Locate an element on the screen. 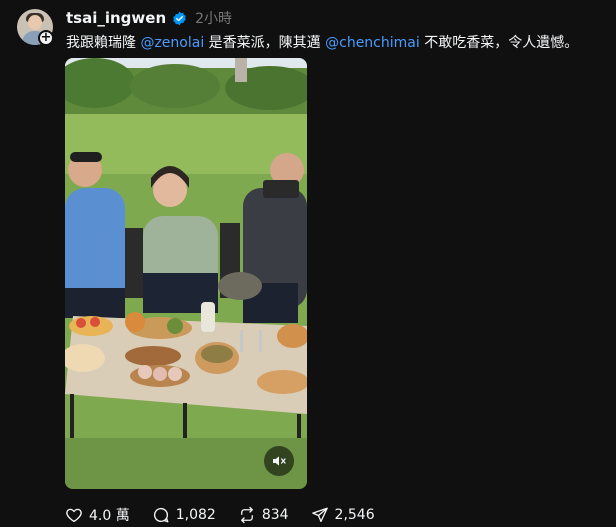  mention-link-zenolai: @zenolai is located at coordinates (172, 43).